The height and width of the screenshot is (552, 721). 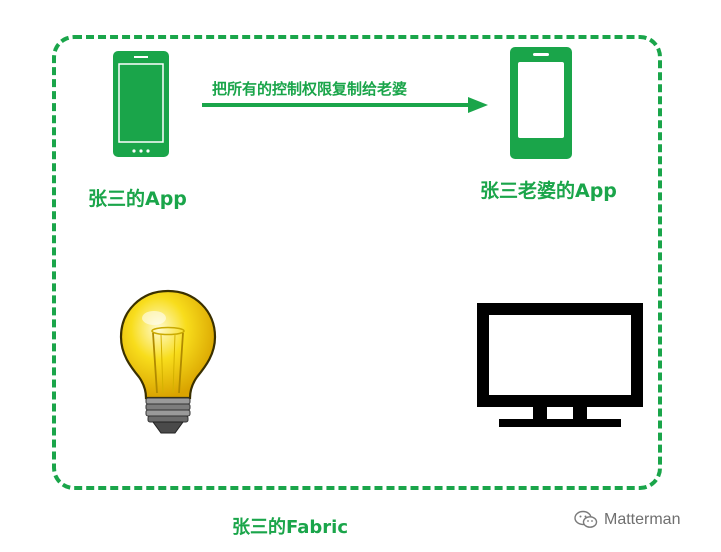 I want to click on fabric-label: 张三的Fabric, so click(x=290, y=527).